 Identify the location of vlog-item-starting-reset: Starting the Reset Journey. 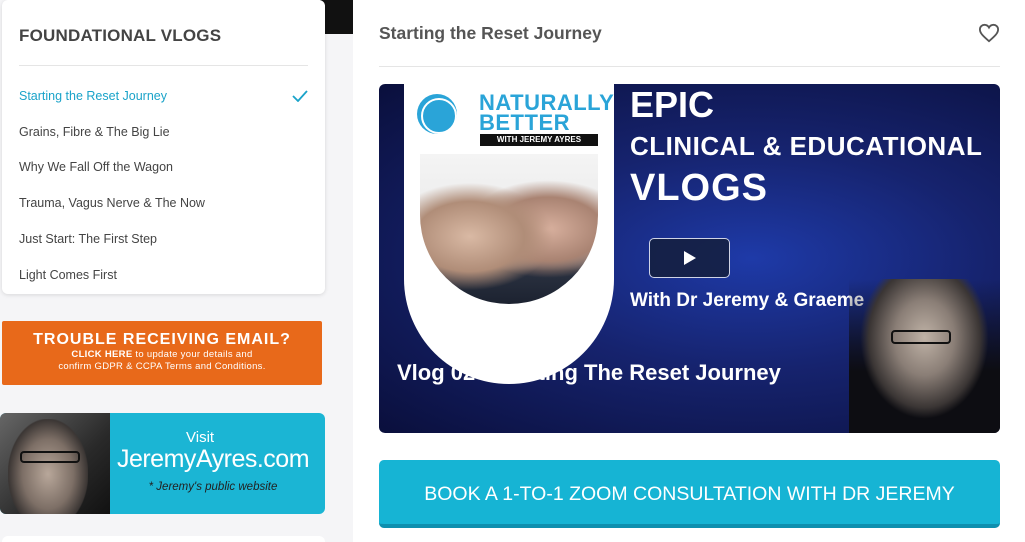
(163, 96).